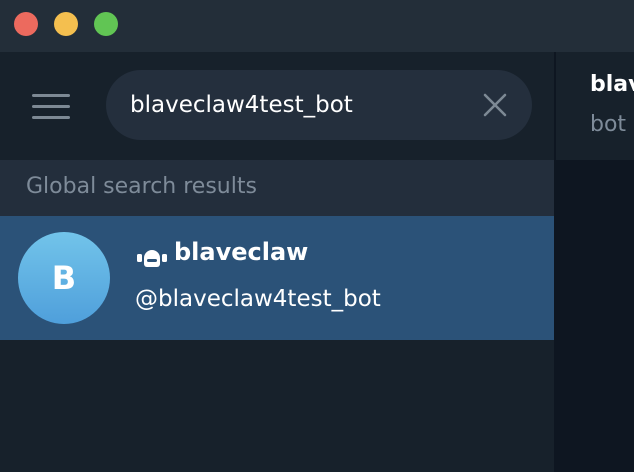 This screenshot has height=472, width=634. I want to click on chat-subtitle: bot, so click(608, 124).